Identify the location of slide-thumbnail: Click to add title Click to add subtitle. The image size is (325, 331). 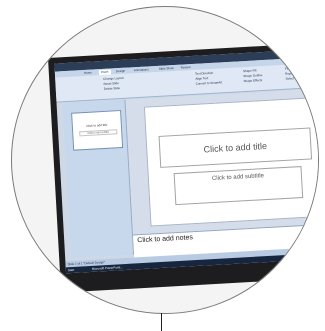
(97, 130).